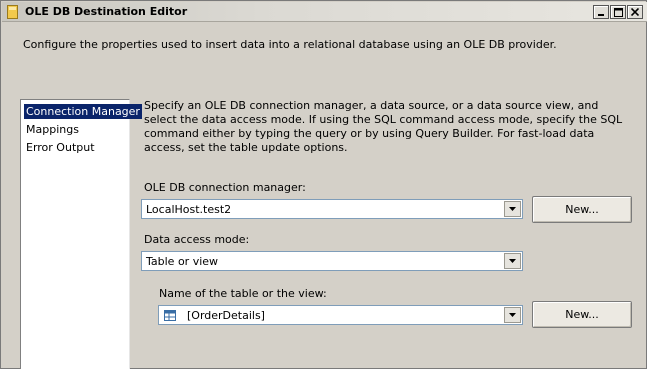 This screenshot has width=647, height=369. Describe the element at coordinates (197, 239) in the screenshot. I see `access-mode-label: Data access mode:` at that location.